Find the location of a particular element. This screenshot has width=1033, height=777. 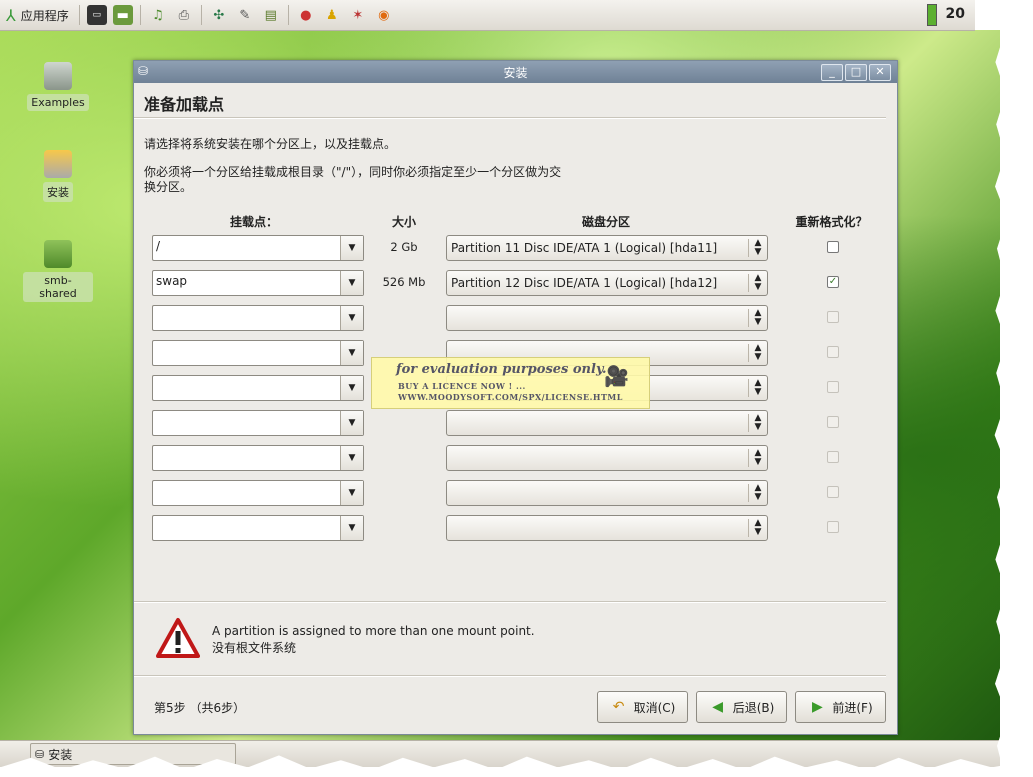

close-button: ✕ is located at coordinates (880, 72).